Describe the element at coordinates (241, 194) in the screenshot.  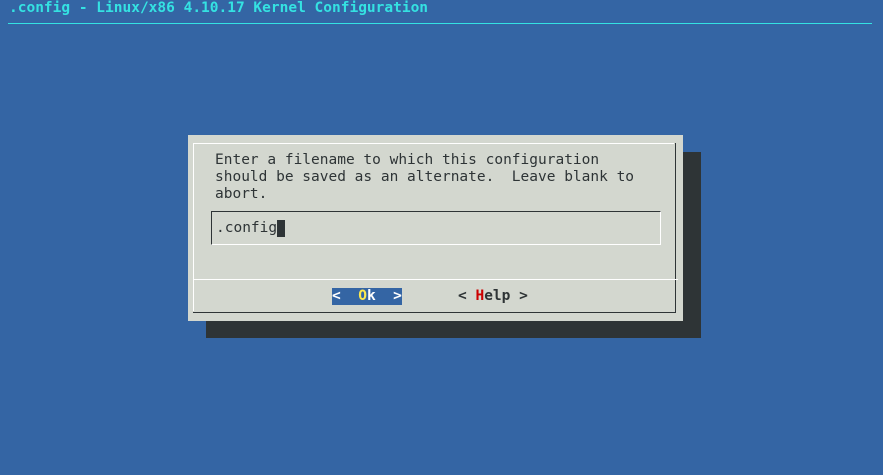
I see `prompt-line-3: abort.` at that location.